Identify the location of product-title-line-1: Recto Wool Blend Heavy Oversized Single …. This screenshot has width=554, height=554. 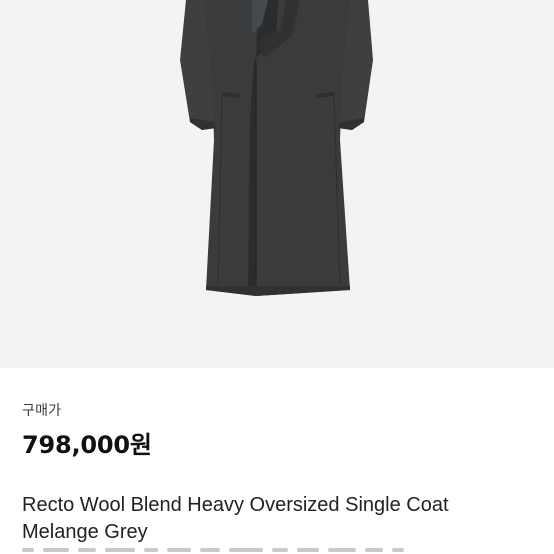
(235, 505).